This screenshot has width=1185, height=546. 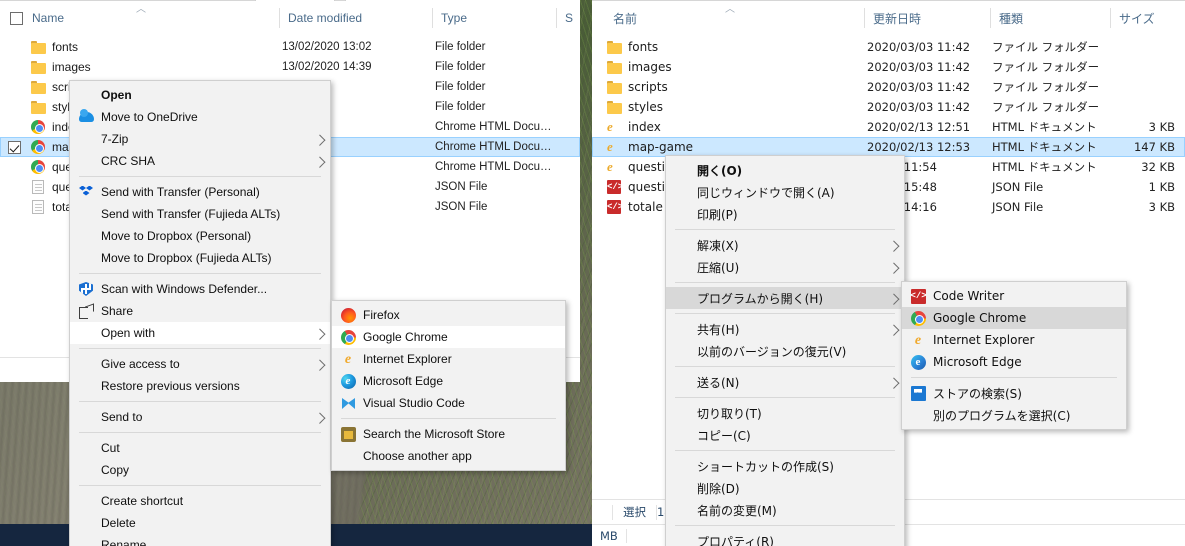 I want to click on menu-item: 共有(H), so click(x=785, y=329).